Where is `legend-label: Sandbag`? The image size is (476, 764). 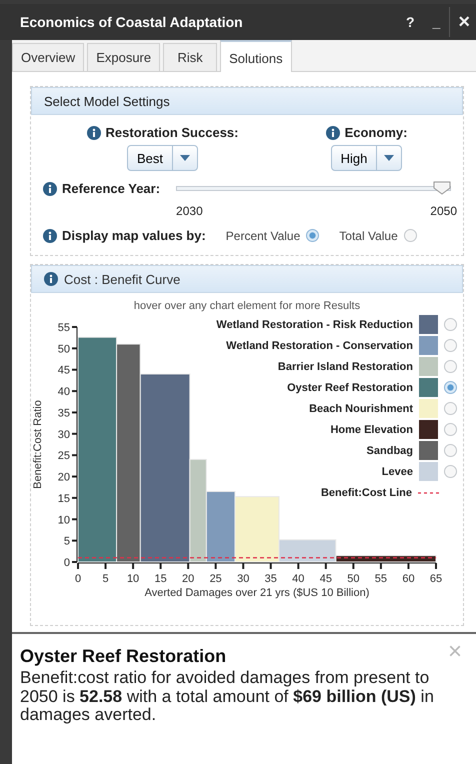 legend-label: Sandbag is located at coordinates (389, 450).